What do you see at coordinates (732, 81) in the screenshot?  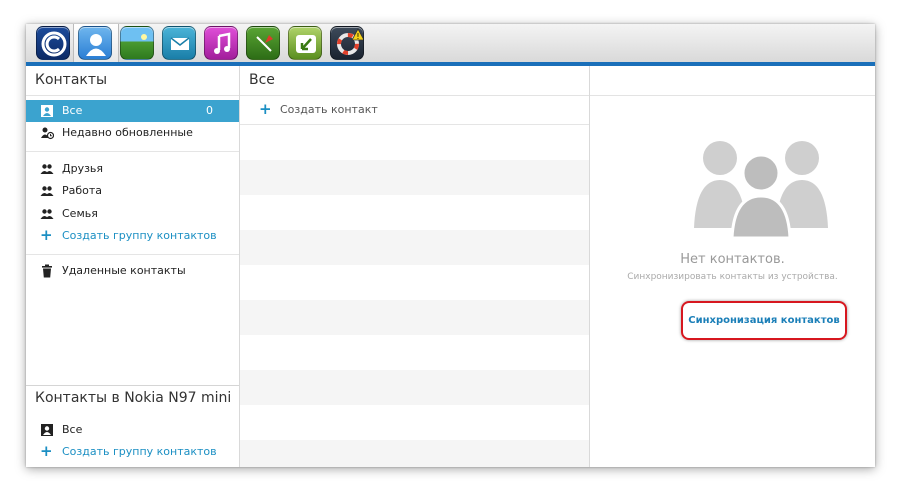 I see `details-title-bar` at bounding box center [732, 81].